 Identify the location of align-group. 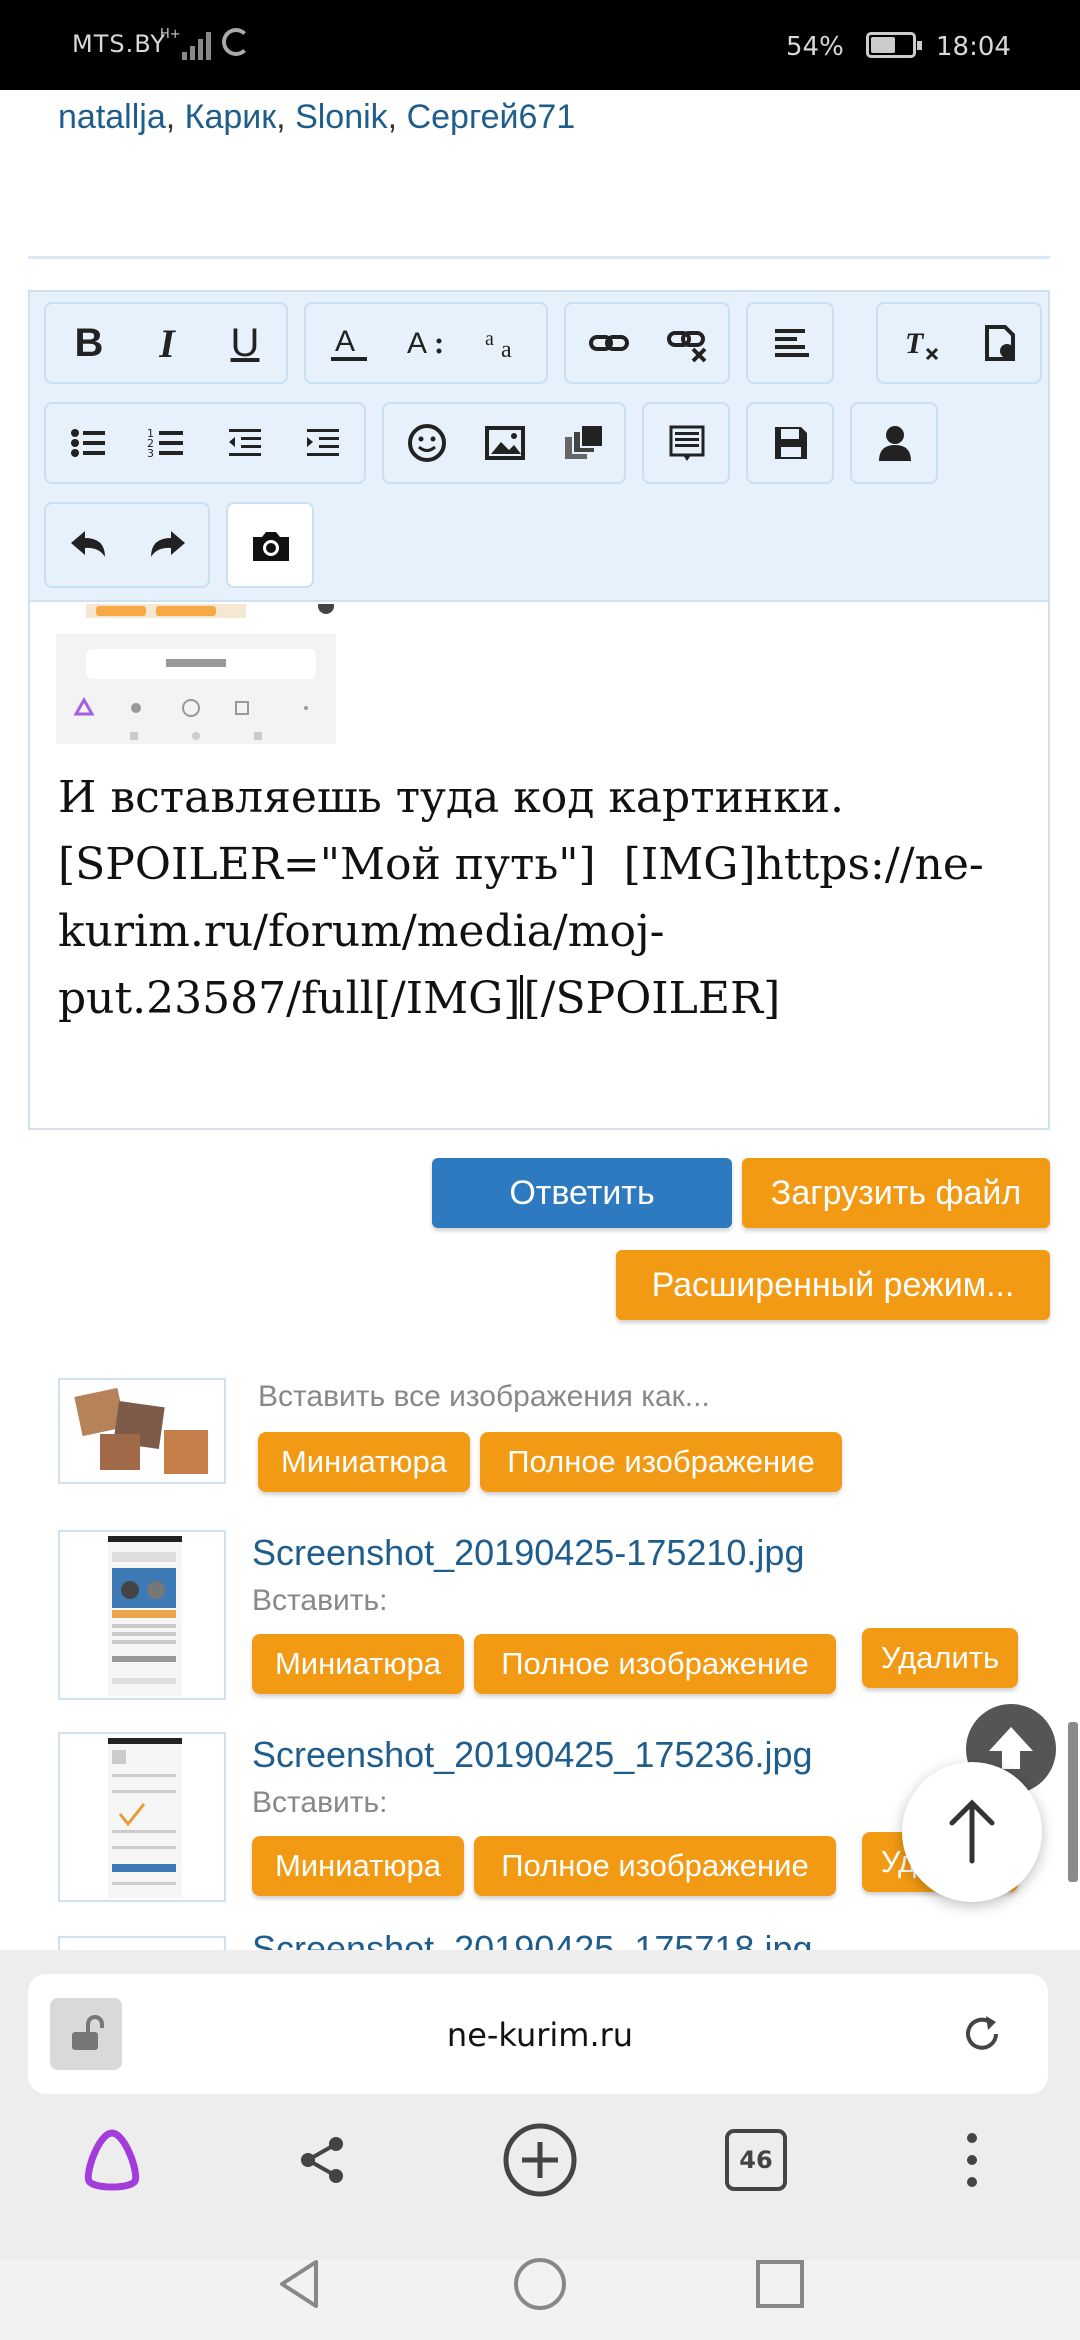
(790, 343).